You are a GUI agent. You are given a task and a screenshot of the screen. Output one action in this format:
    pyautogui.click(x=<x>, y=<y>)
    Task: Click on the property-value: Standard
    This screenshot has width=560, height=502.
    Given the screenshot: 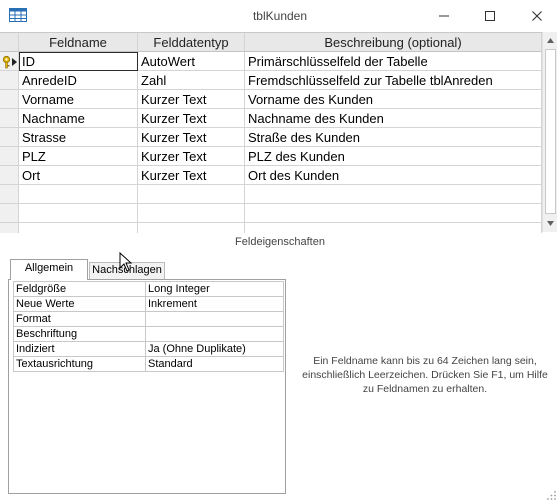 What is the action you would take?
    pyautogui.click(x=214, y=364)
    